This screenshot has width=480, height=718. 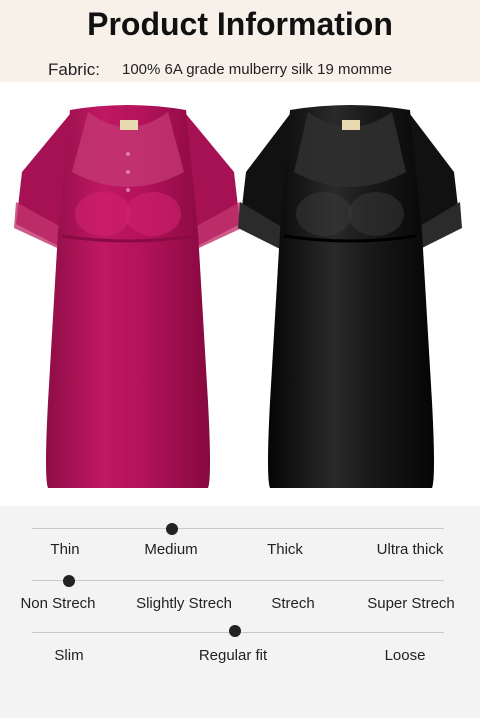 What do you see at coordinates (238, 580) in the screenshot?
I see `stretch-scale-track` at bounding box center [238, 580].